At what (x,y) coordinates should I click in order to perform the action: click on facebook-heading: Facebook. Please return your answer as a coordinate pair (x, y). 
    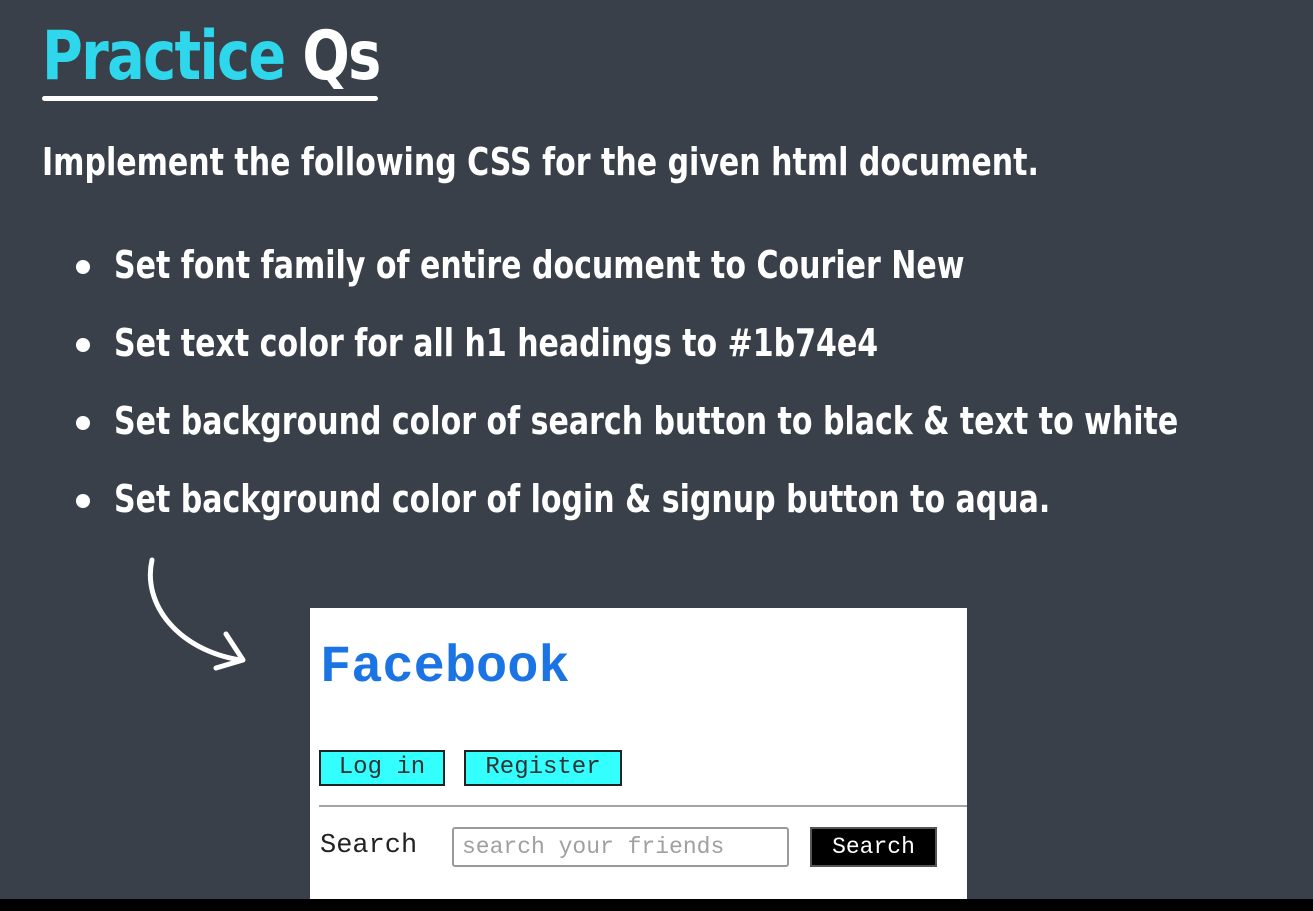
    Looking at the image, I should click on (445, 667).